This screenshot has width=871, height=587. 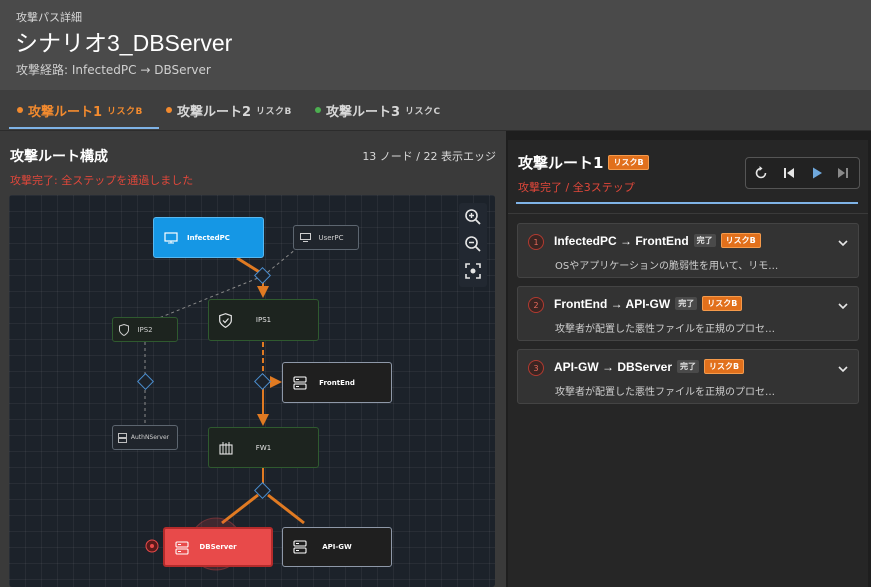 What do you see at coordinates (279, 262) in the screenshot?
I see `edge-userpc` at bounding box center [279, 262].